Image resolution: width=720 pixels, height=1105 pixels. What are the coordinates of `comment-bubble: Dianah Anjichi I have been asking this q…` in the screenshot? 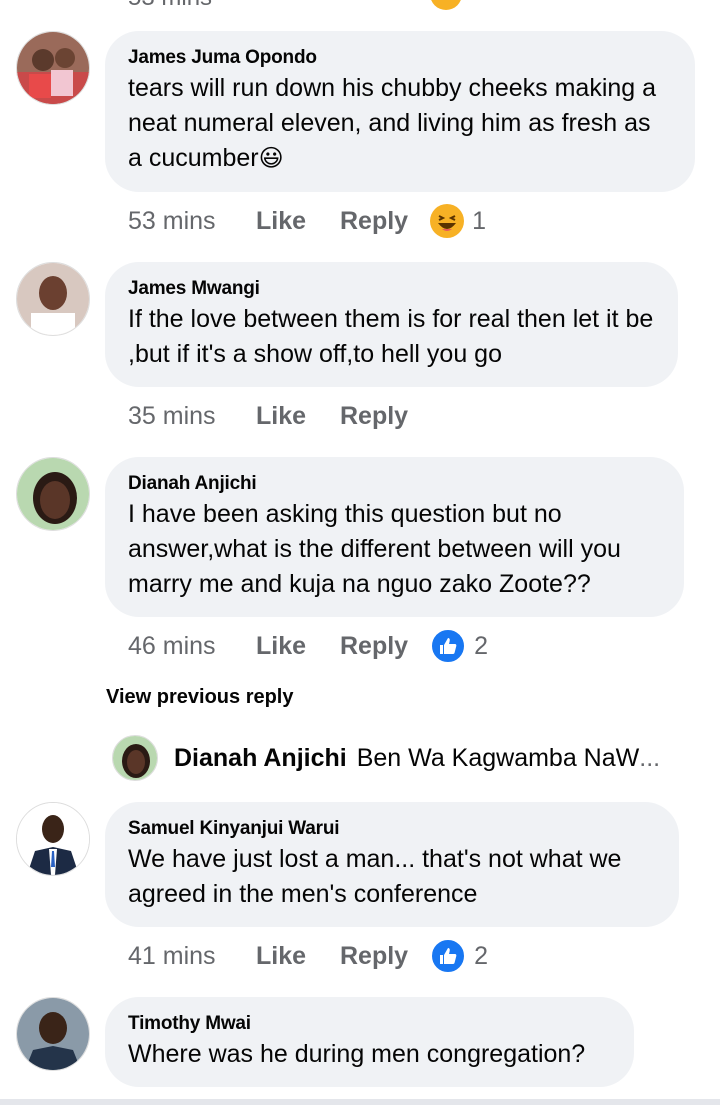 It's located at (394, 537).